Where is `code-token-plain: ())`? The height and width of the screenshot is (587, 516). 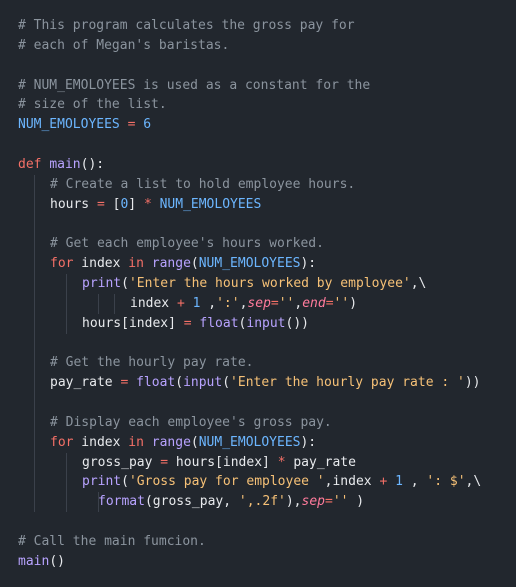
code-token-plain: ()) is located at coordinates (297, 323).